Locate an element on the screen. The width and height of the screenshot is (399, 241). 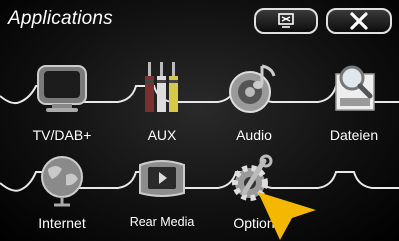
app-tile-tv: TV/DAB+ is located at coordinates (62, 108).